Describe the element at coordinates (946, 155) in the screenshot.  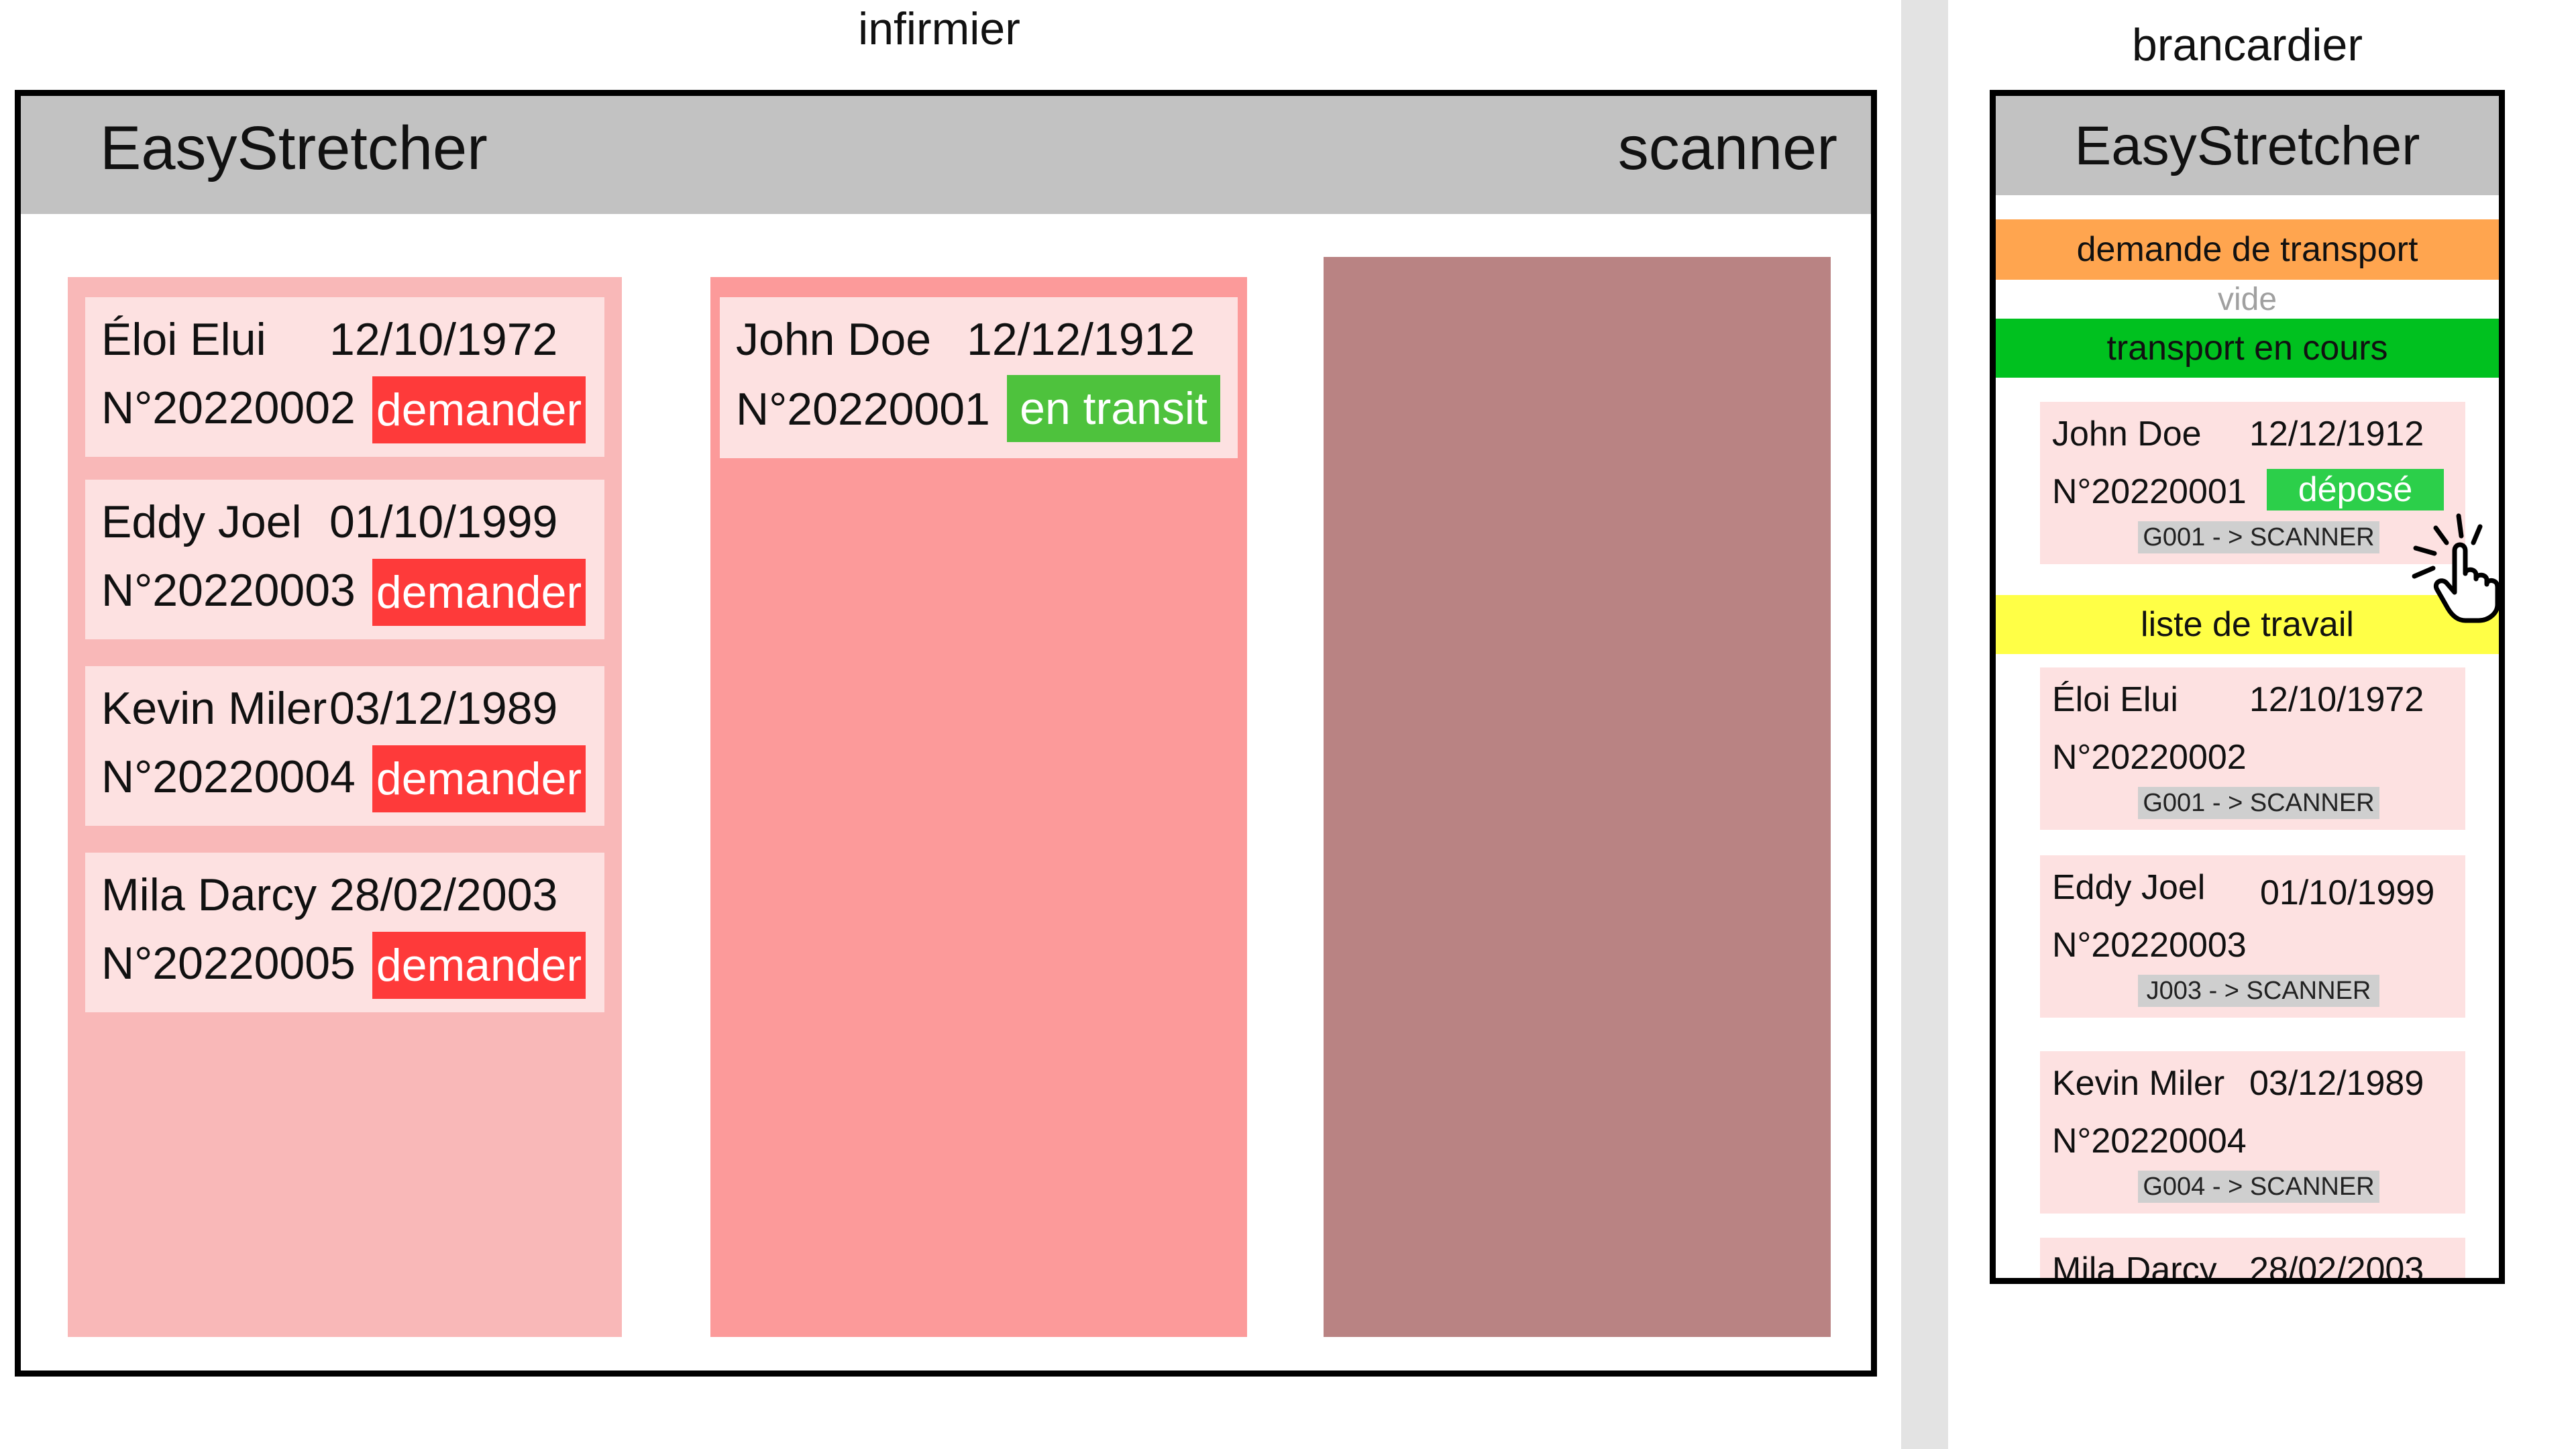
I see `nurse-app-header: EasyStretcher scanner` at that location.